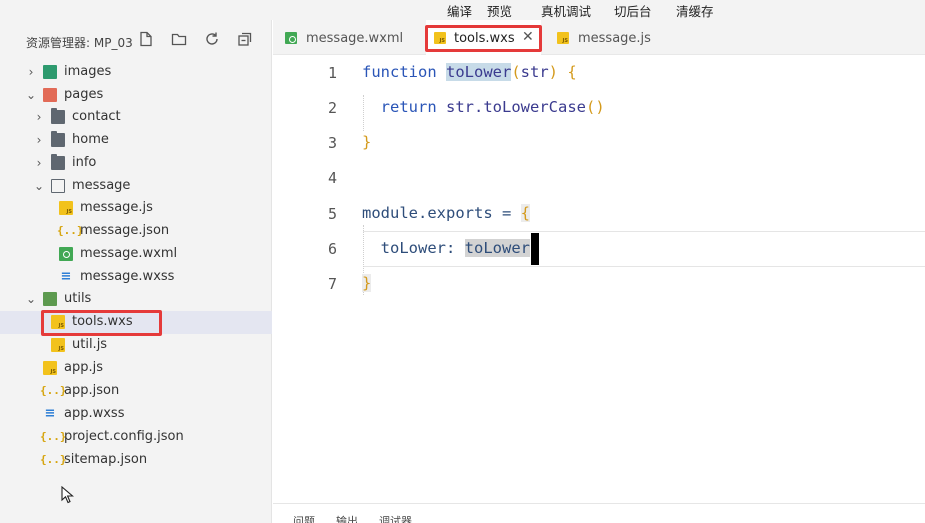  What do you see at coordinates (441, 213) in the screenshot?
I see `code-expression: module.exports =` at bounding box center [441, 213].